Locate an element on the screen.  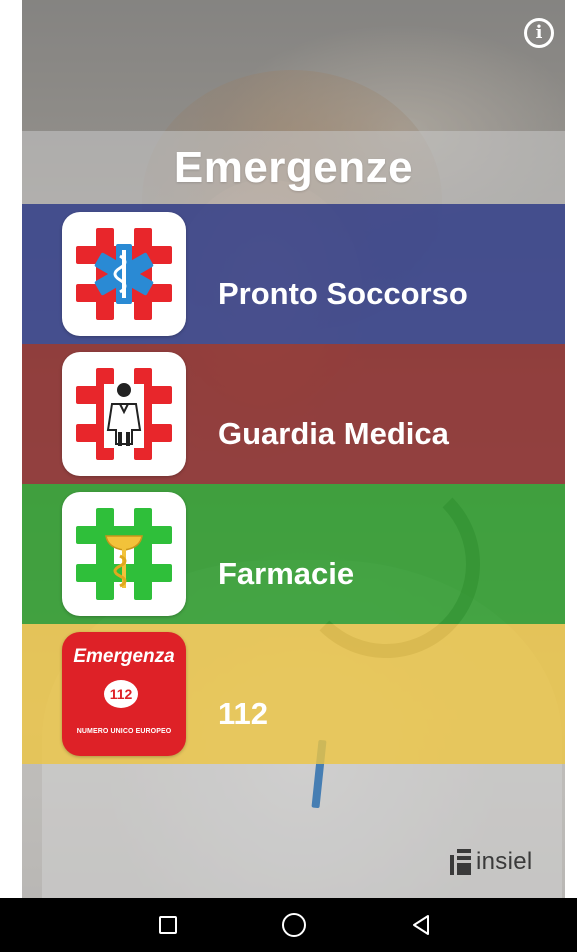
menu-item-label: 112 is located at coordinates (243, 713).